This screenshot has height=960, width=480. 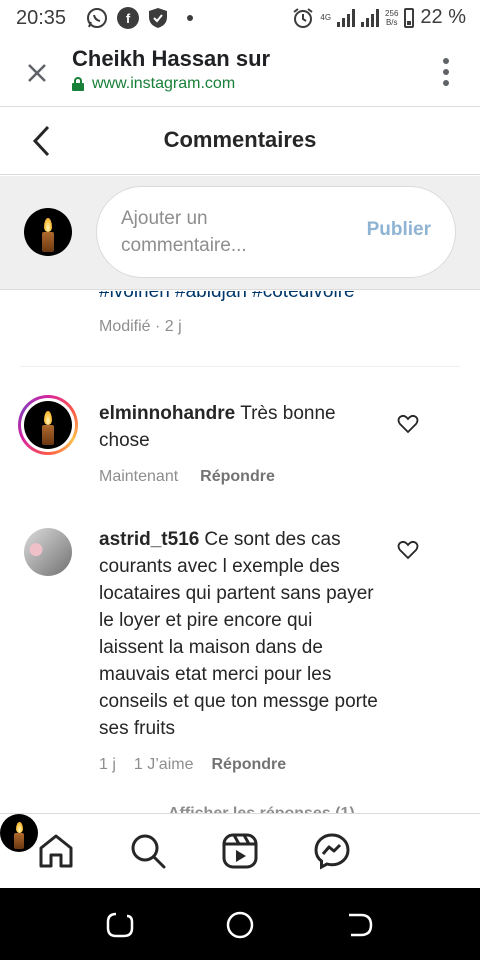 What do you see at coordinates (227, 297) in the screenshot?
I see `previous-comment-hashtags: #ivoirien #abidjan #cotedivoire` at bounding box center [227, 297].